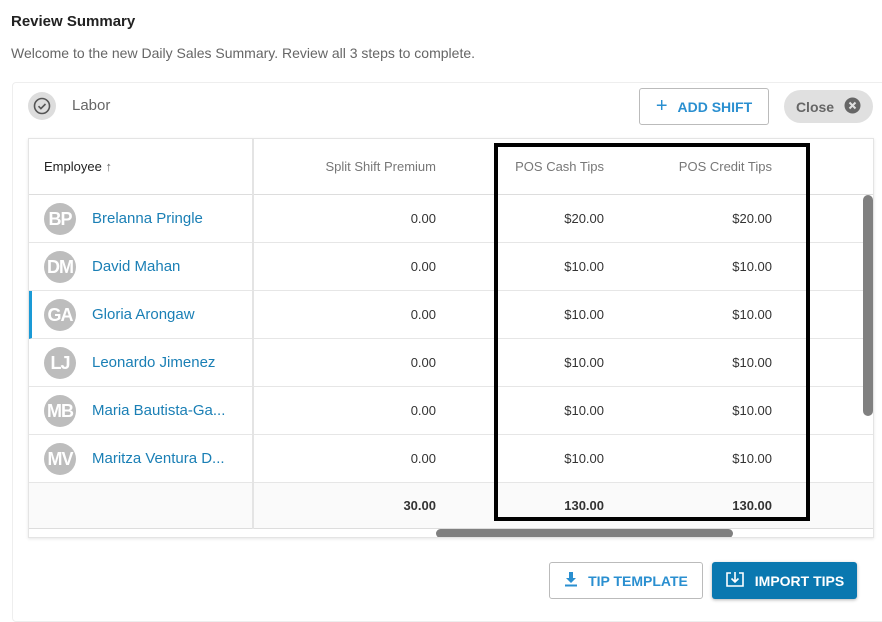 This screenshot has height=622, width=882. Describe the element at coordinates (143, 314) in the screenshot. I see `employee-name-link: Gloria Arongaw` at that location.